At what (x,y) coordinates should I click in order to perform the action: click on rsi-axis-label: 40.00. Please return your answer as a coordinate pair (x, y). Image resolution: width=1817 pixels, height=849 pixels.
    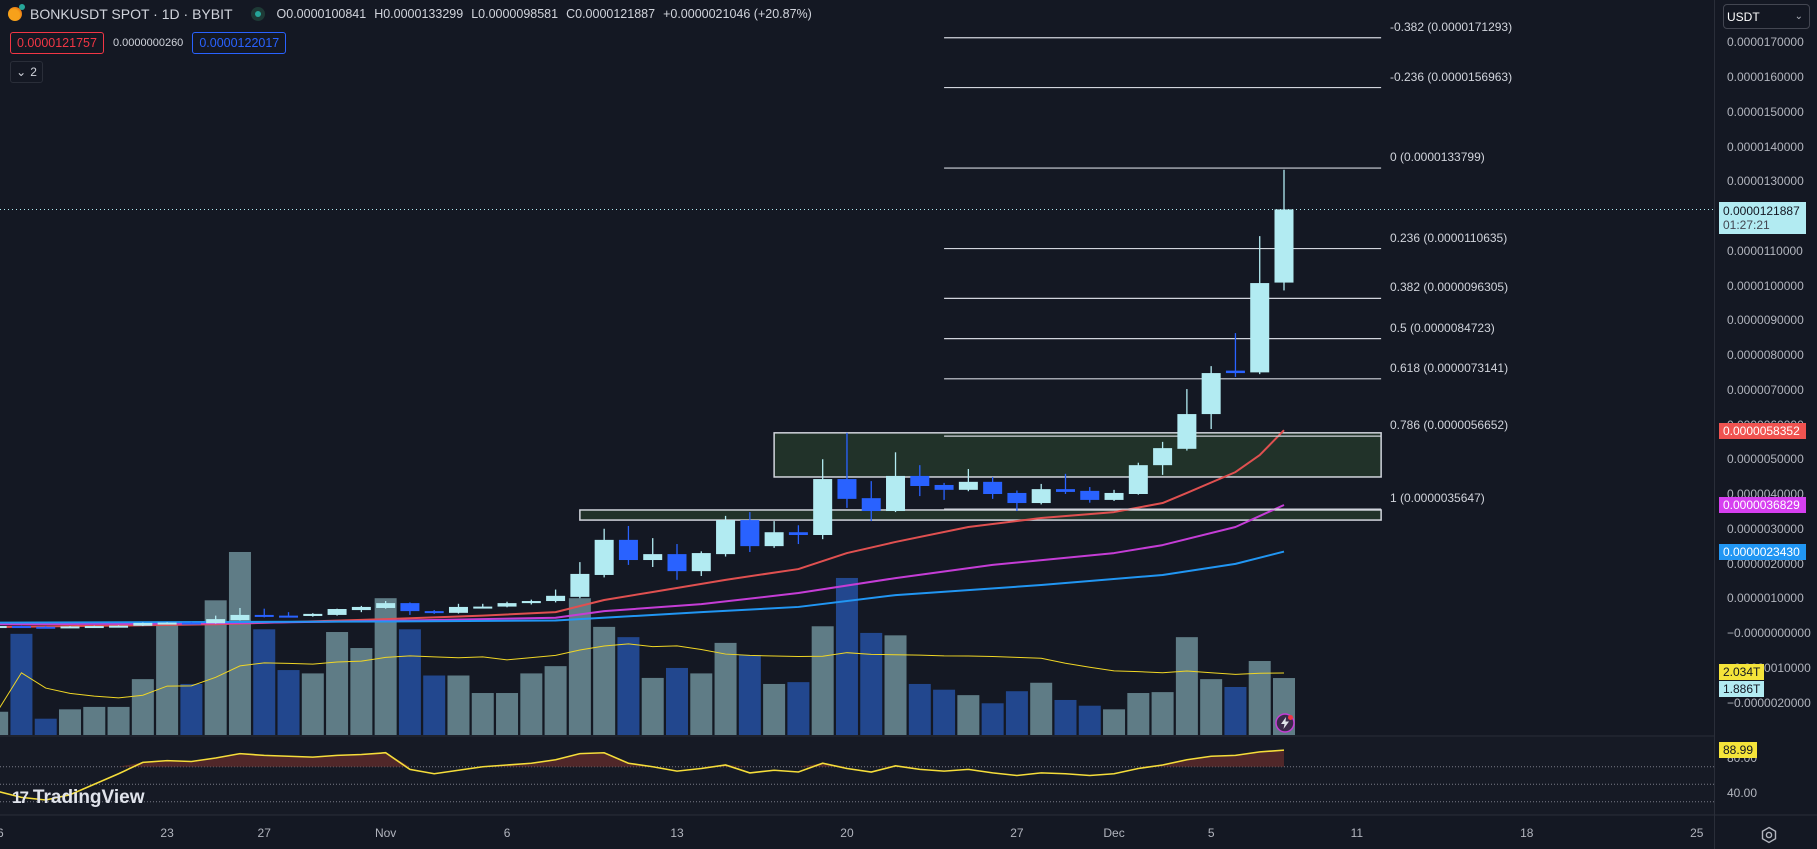
    Looking at the image, I should click on (1742, 793).